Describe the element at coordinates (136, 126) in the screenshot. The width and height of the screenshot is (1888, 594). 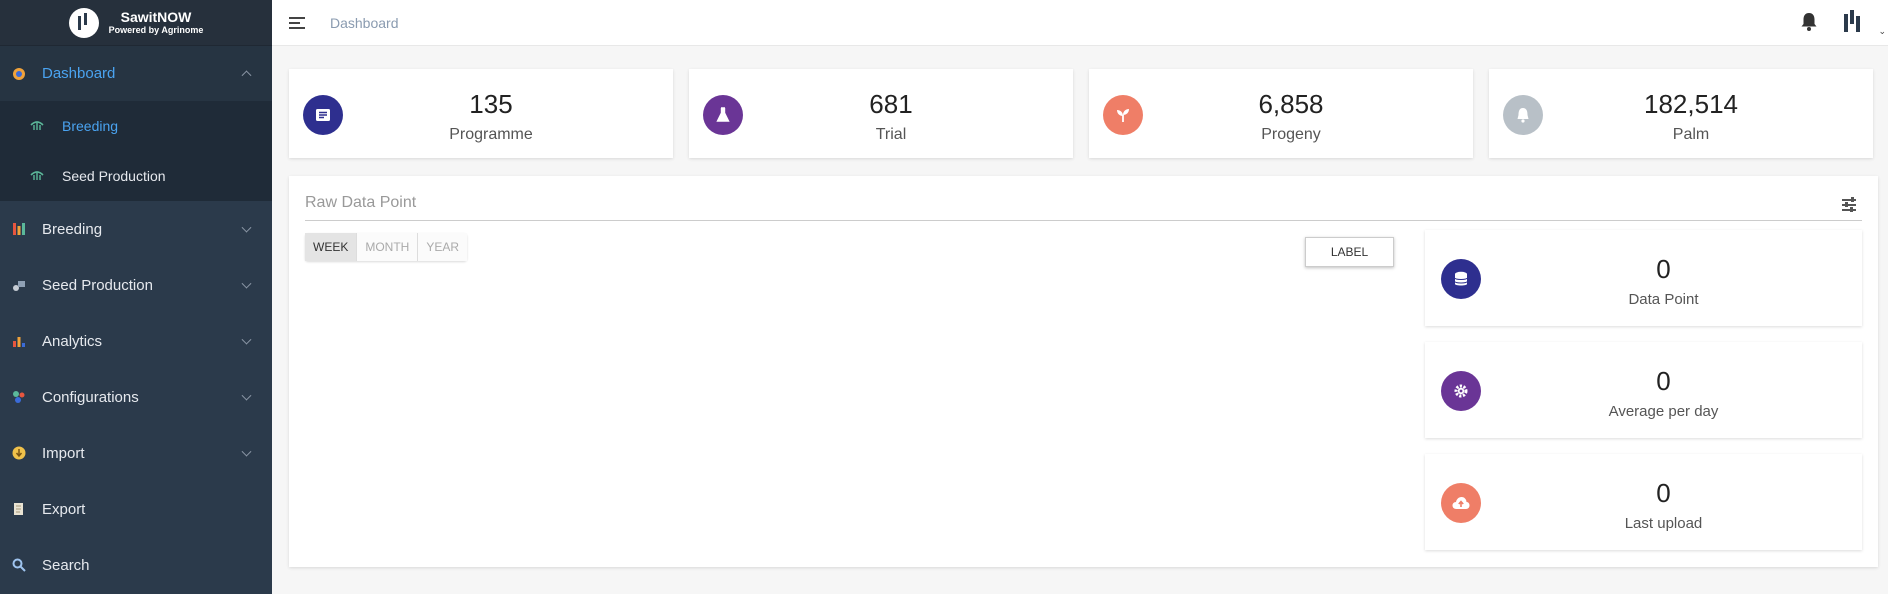
I see `sidebar-subitem-breeding: Breeding` at that location.